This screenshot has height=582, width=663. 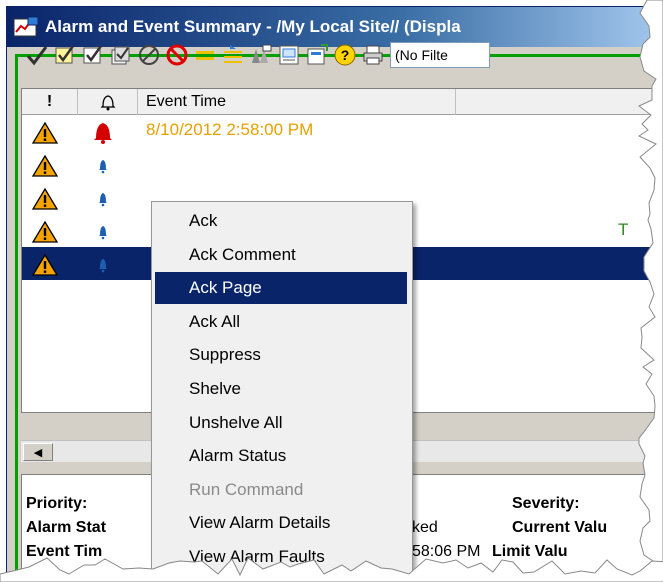 What do you see at coordinates (281, 423) in the screenshot?
I see `menu-item-unshelve-all: Unshelve All` at bounding box center [281, 423].